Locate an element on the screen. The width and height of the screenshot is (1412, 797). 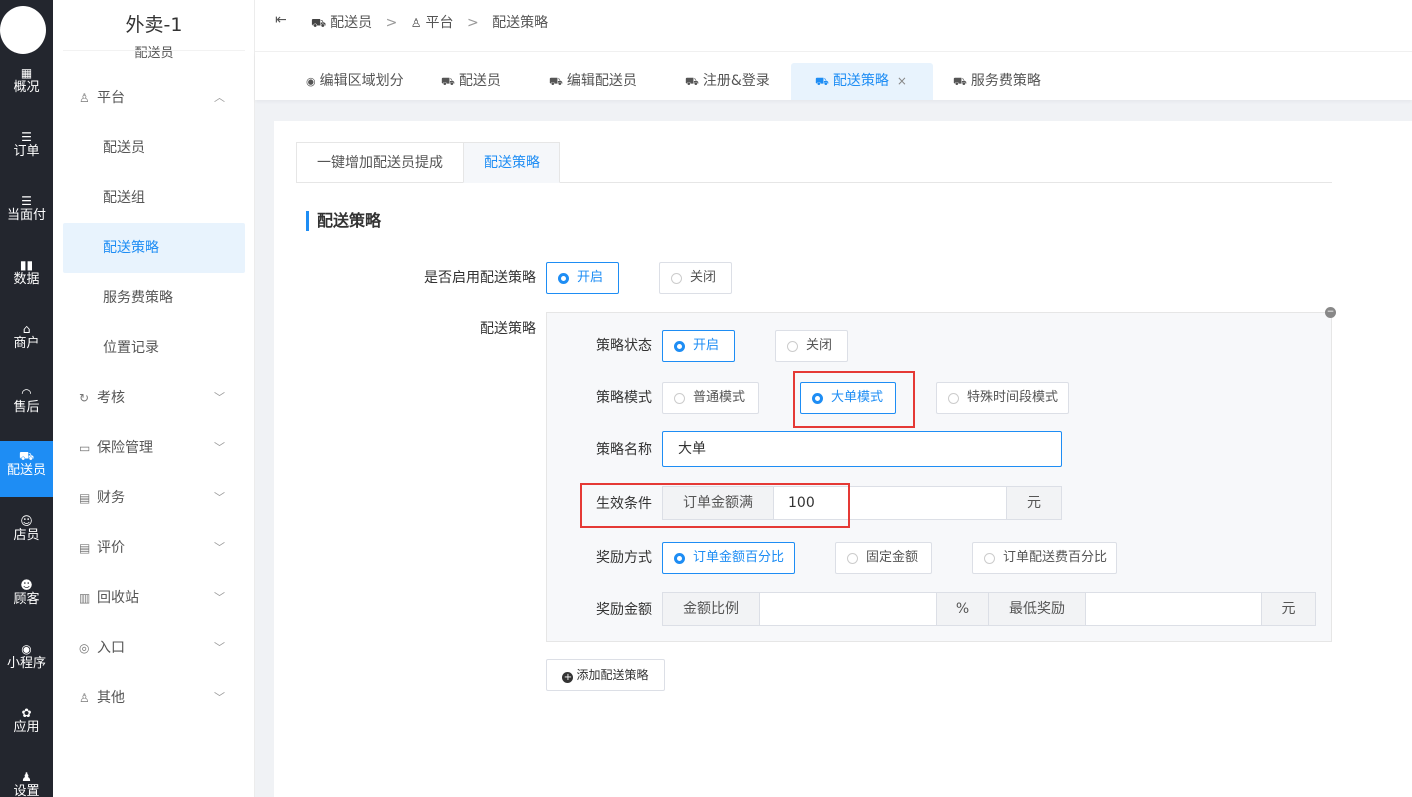
list-icon: ☰ is located at coordinates (26, 201).